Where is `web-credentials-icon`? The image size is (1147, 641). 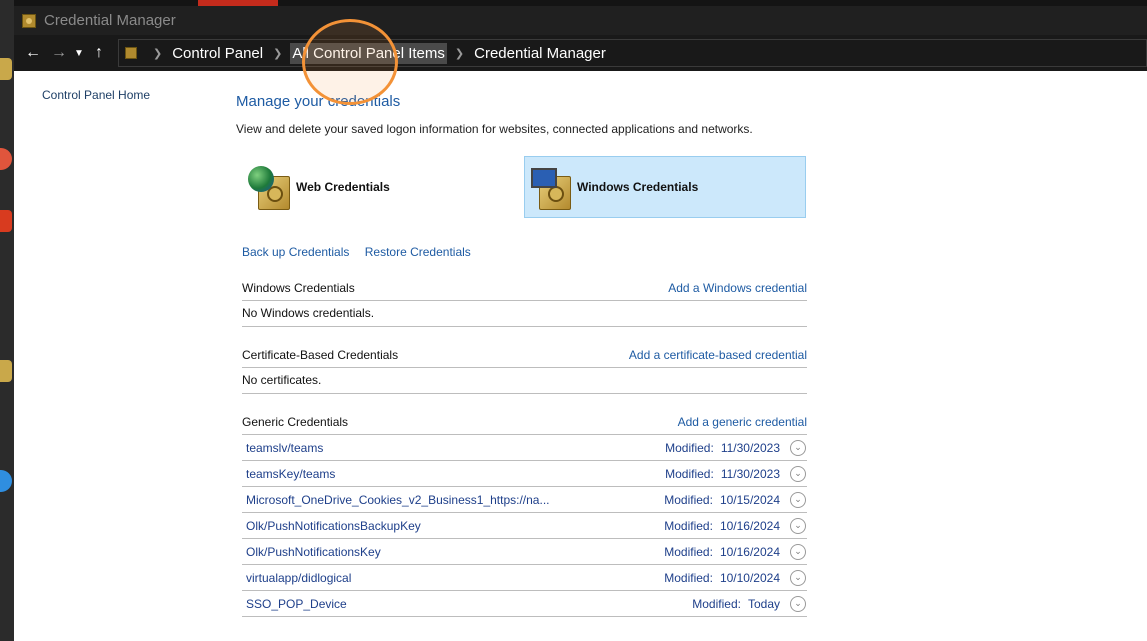
web-credentials-icon is located at coordinates (270, 187).